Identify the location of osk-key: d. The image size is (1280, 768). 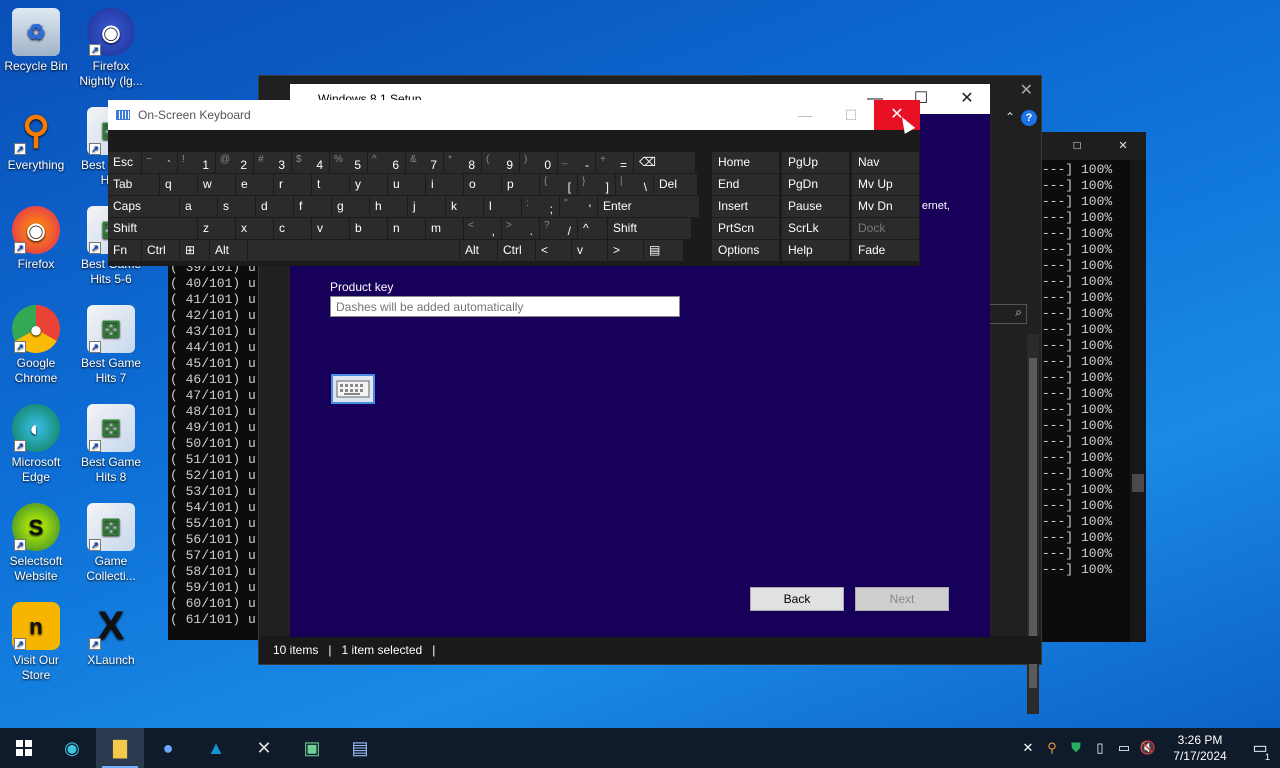
(274, 206).